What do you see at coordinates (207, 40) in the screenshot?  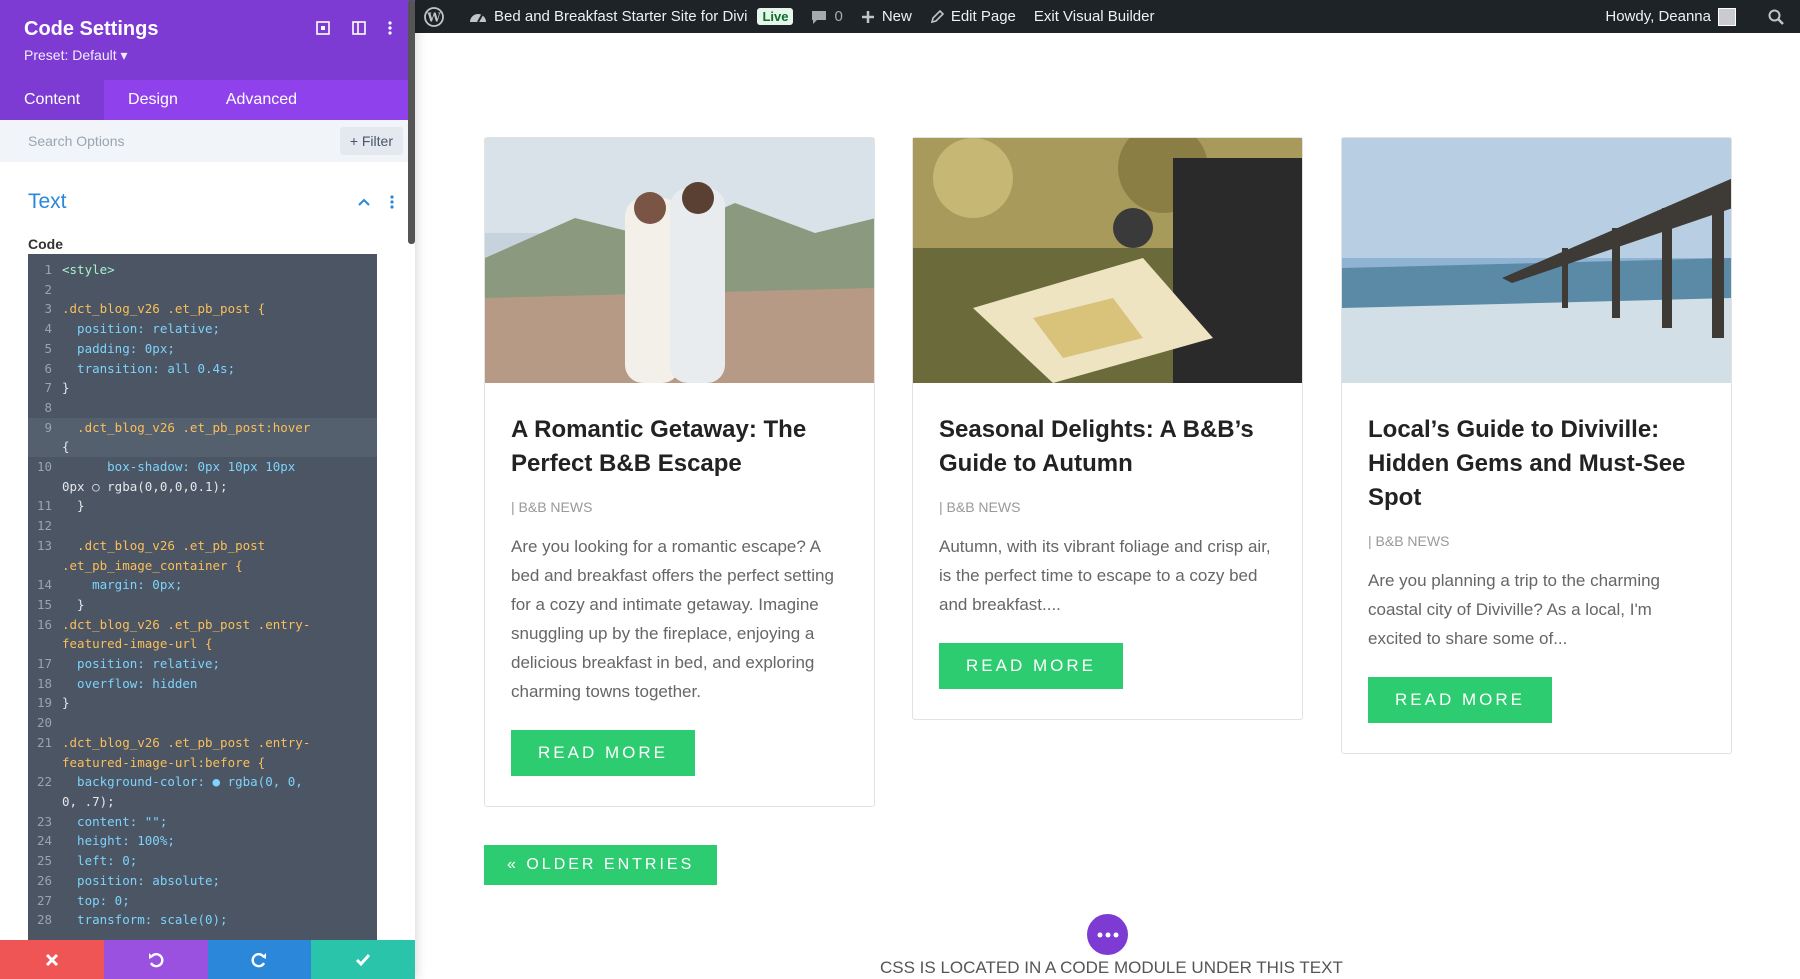 I see `panel-header: Code Settings Preset: Default ▾` at bounding box center [207, 40].